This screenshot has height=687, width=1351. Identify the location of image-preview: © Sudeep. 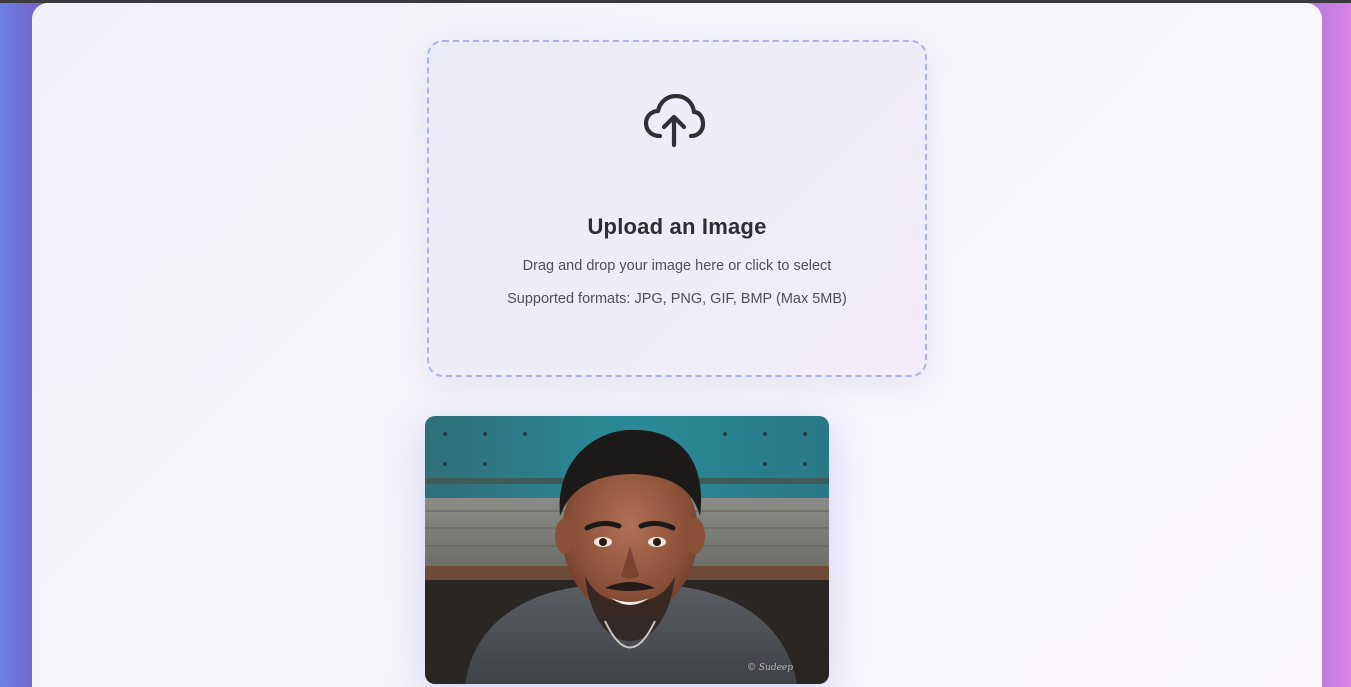
(627, 550).